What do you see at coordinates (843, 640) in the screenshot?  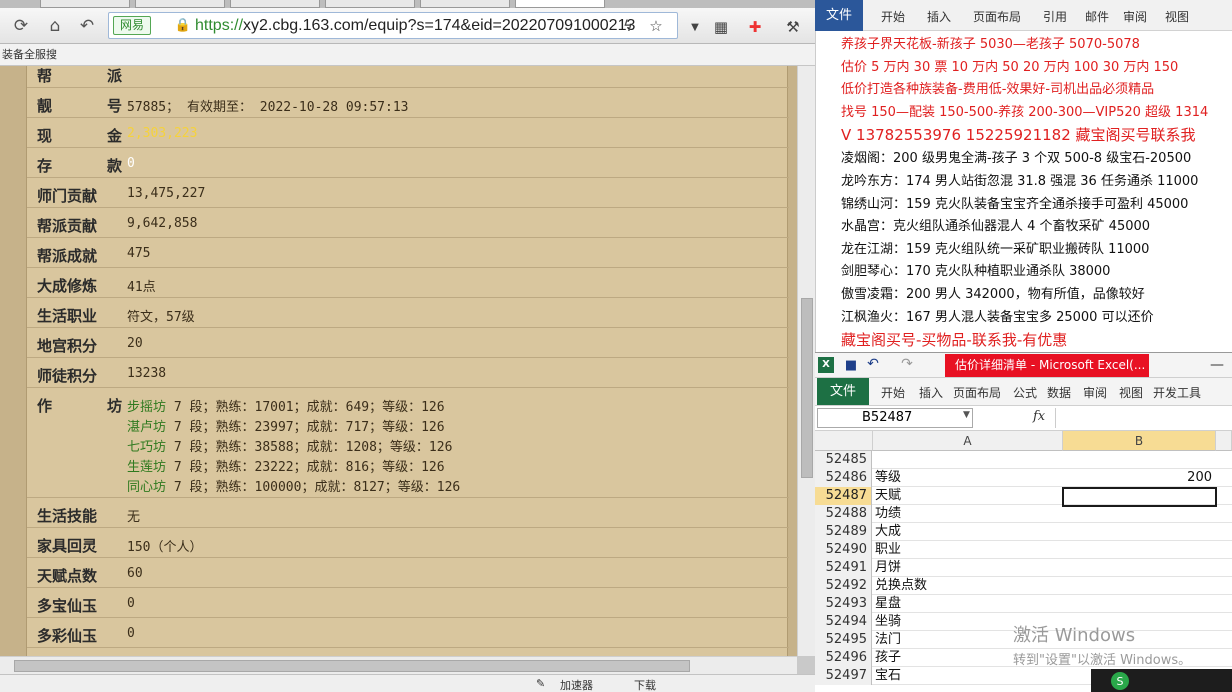 I see `row-header: 52495` at bounding box center [843, 640].